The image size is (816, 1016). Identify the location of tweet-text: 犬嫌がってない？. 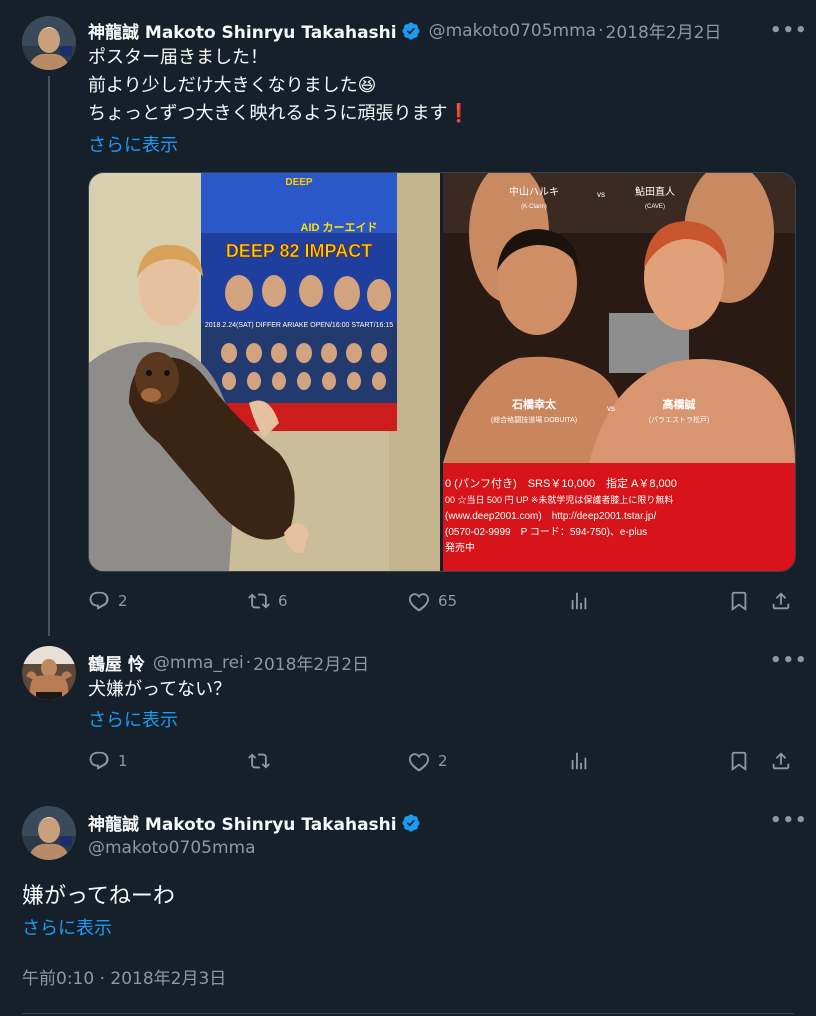
(160, 689).